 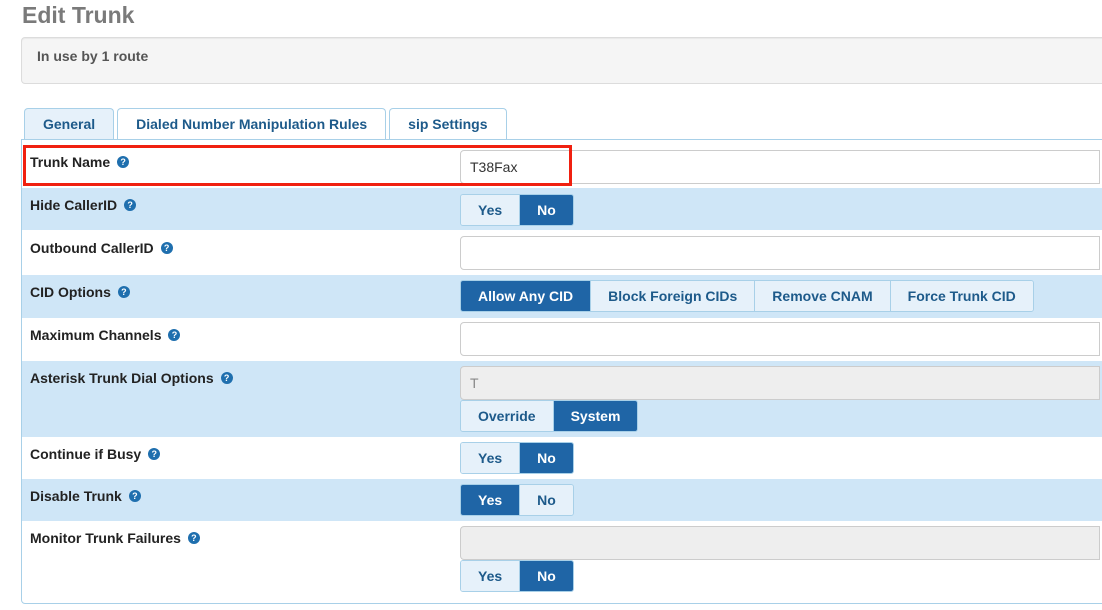 What do you see at coordinates (561, 60) in the screenshot?
I see `usage-info-well: In use by 1 route` at bounding box center [561, 60].